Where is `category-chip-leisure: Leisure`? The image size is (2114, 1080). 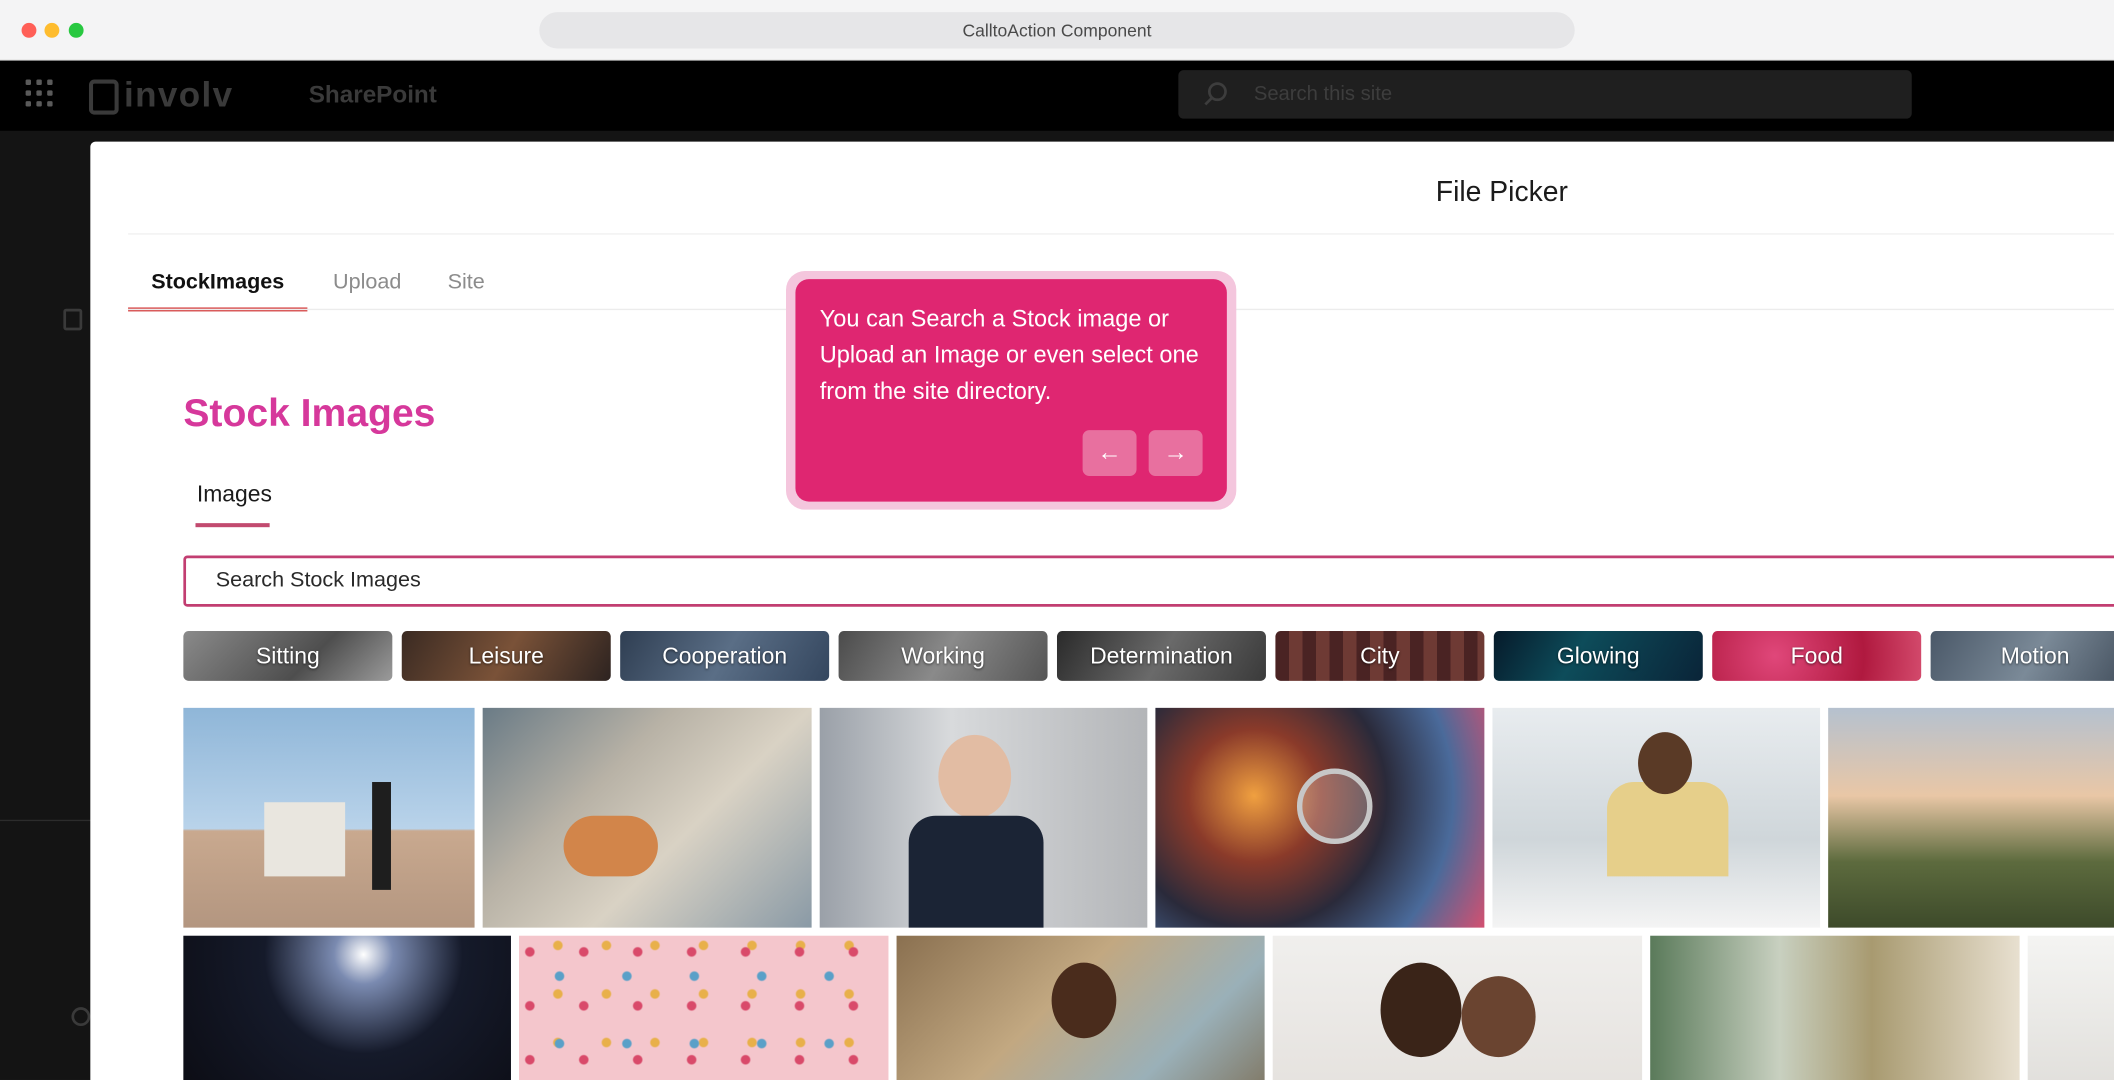
category-chip-leisure: Leisure is located at coordinates (506, 656).